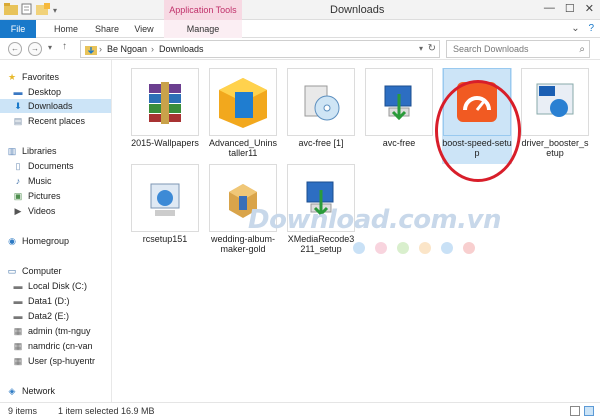  Describe the element at coordinates (107, 29) in the screenshot. I see `tab-share: Share` at that location.